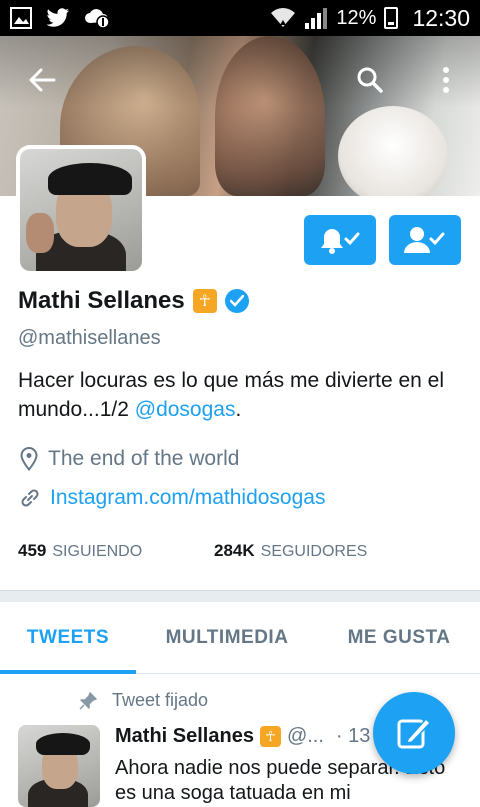 The height and width of the screenshot is (807, 480). What do you see at coordinates (356, 17) in the screenshot?
I see `battery-percent: 12%` at bounding box center [356, 17].